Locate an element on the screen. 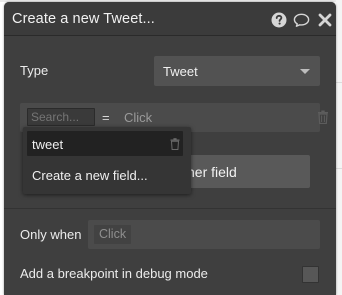 The height and width of the screenshot is (295, 342). caret-down-icon is located at coordinates (305, 71).